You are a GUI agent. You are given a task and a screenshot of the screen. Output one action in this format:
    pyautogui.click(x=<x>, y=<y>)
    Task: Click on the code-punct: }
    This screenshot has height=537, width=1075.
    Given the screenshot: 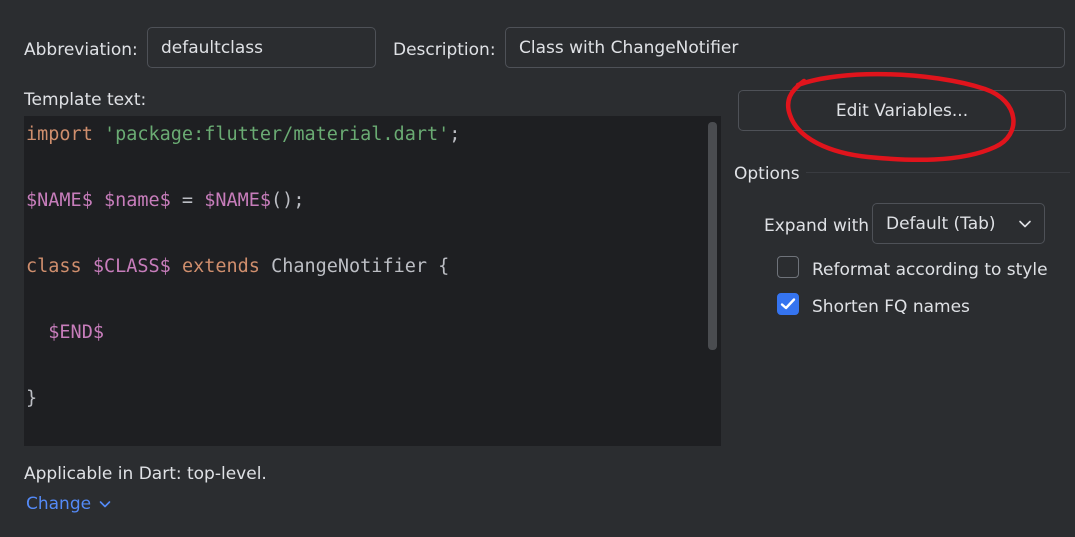 What is the action you would take?
    pyautogui.click(x=32, y=398)
    